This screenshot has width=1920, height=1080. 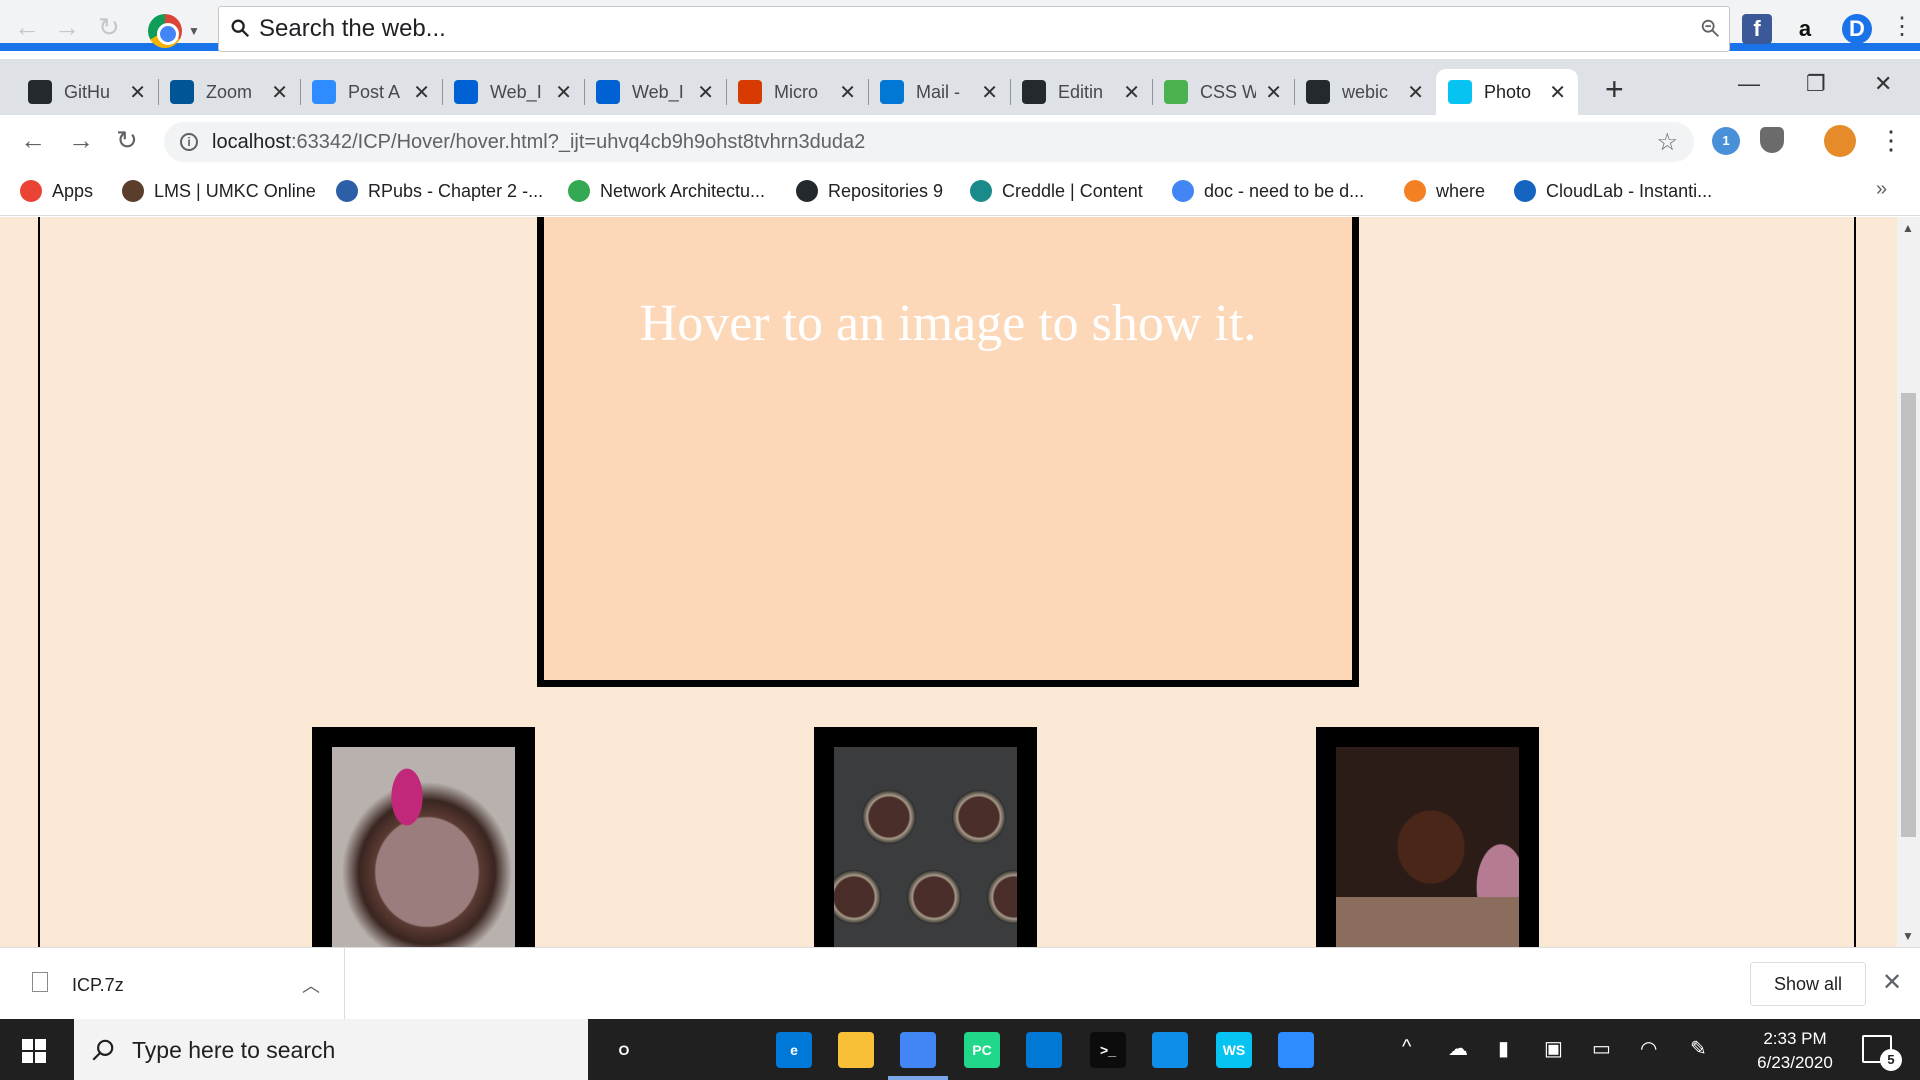 I want to click on download-item: ICP.7z ︿, so click(x=172, y=984).